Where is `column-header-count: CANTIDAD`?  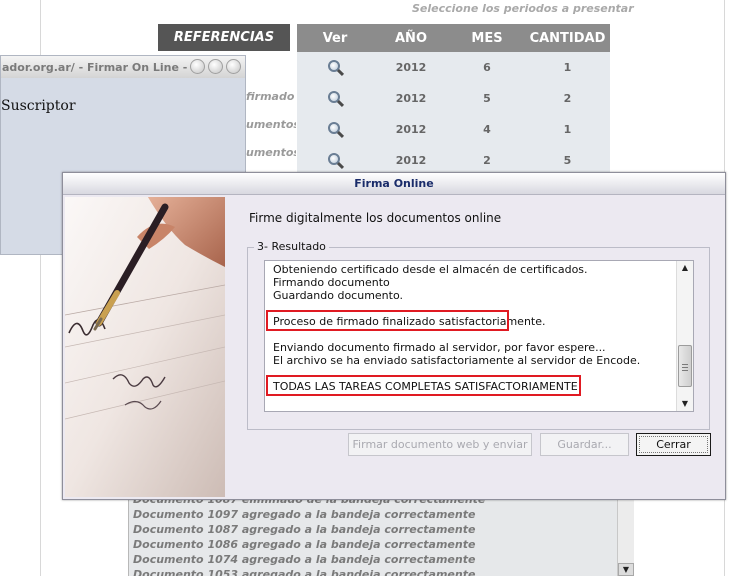
column-header-count: CANTIDAD is located at coordinates (567, 38).